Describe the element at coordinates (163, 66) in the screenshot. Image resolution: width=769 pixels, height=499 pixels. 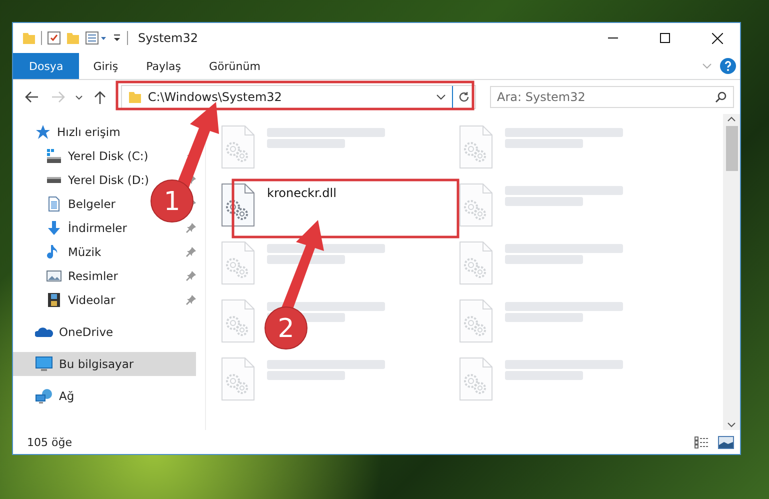
I see `ribbon-tab: Paylaş` at that location.